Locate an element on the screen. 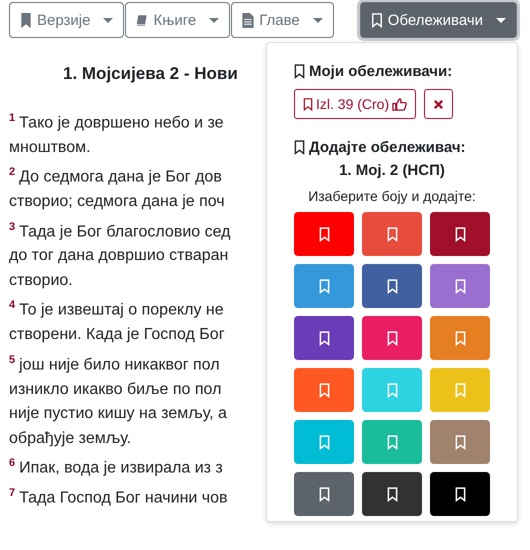 The image size is (530, 550). verse-text: изникло икакво биље по пол is located at coordinates (115, 389).